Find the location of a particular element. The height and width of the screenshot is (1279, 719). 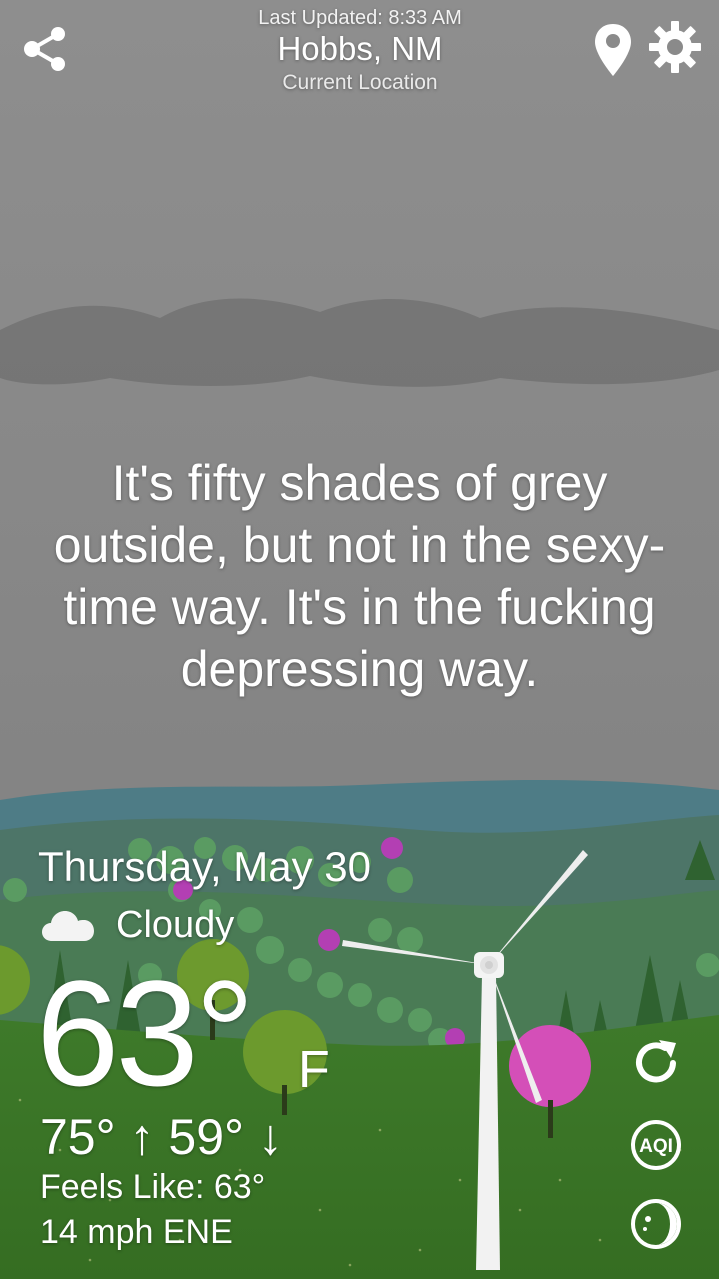

cloud-icon is located at coordinates (68, 926).